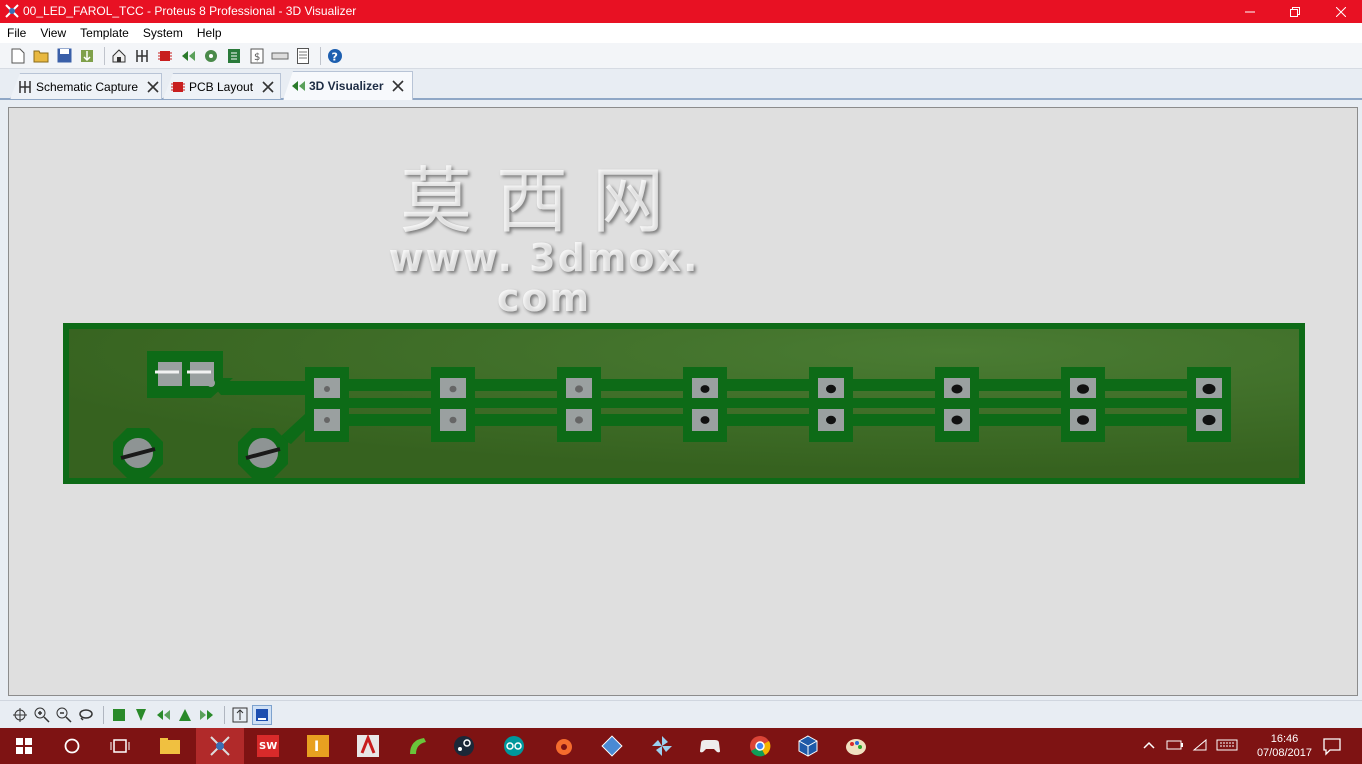 Image resolution: width=1362 pixels, height=764 pixels. I want to click on solidworks-icon: SW, so click(268, 746).